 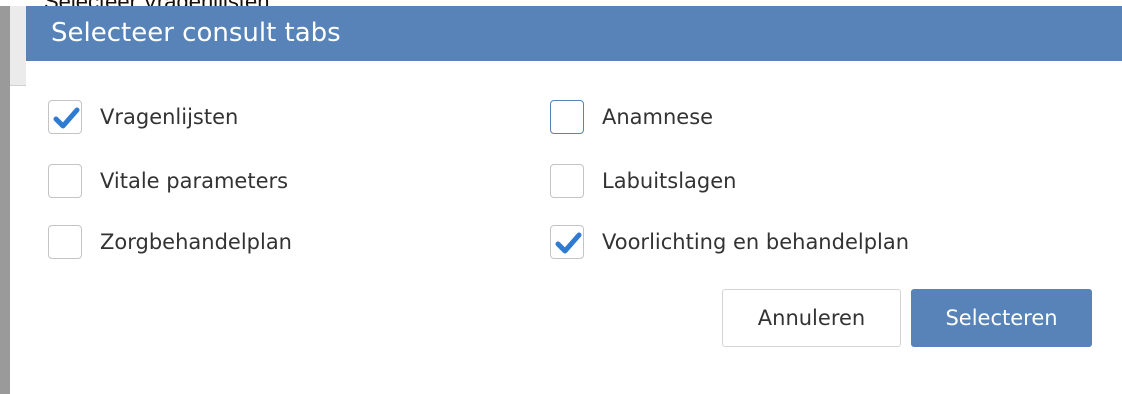 I want to click on dialog-title: Selecteer consult tabs, so click(x=196, y=33).